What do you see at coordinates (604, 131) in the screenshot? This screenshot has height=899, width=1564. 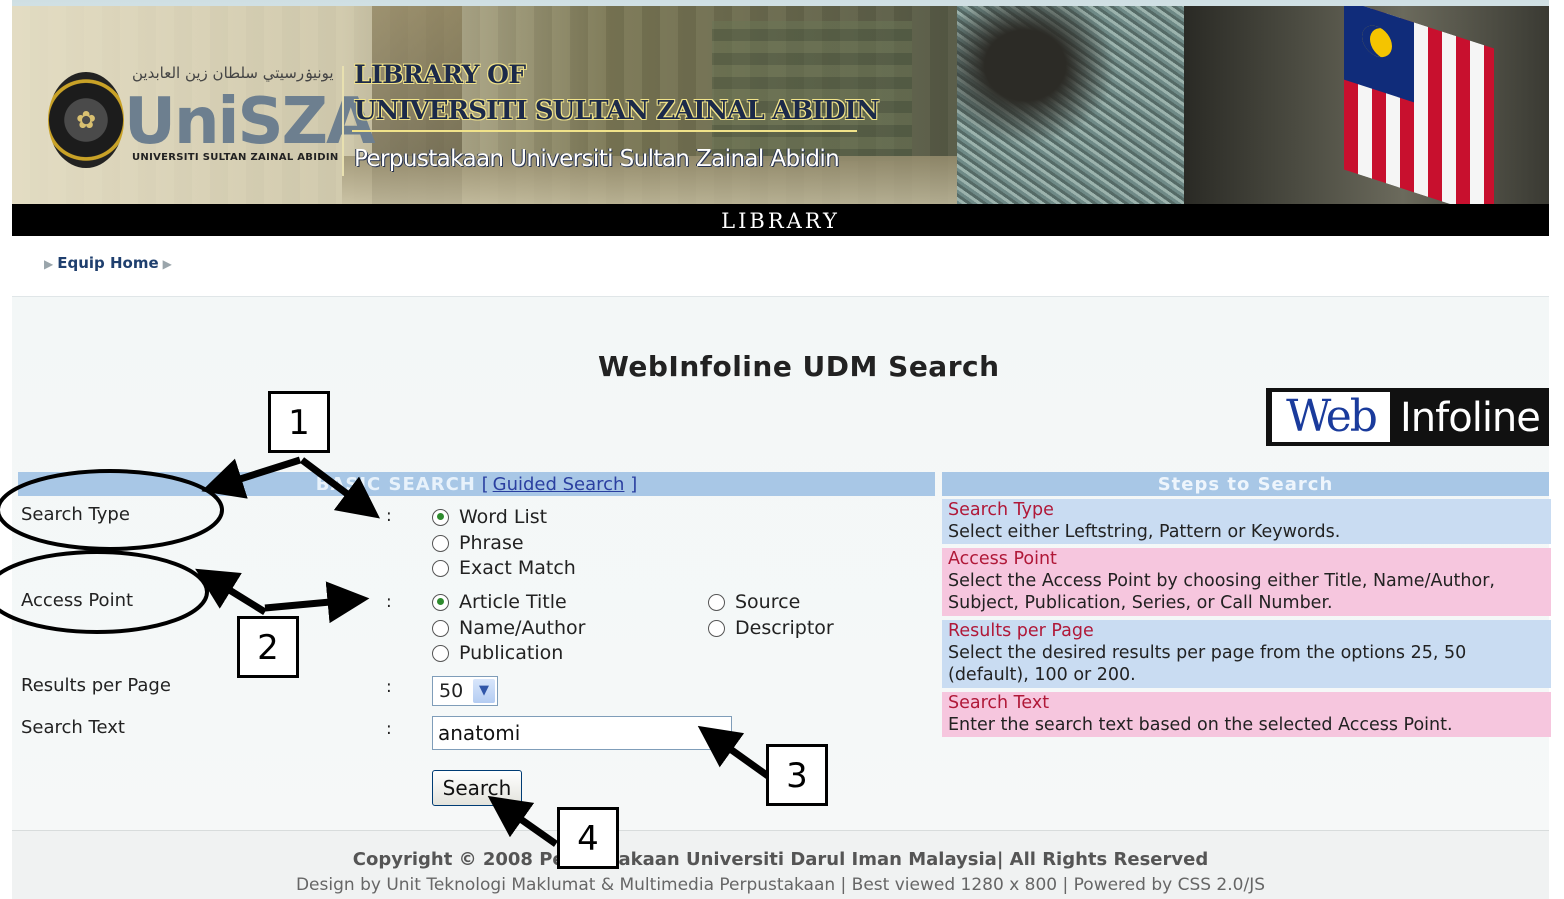 I see `title-rule` at bounding box center [604, 131].